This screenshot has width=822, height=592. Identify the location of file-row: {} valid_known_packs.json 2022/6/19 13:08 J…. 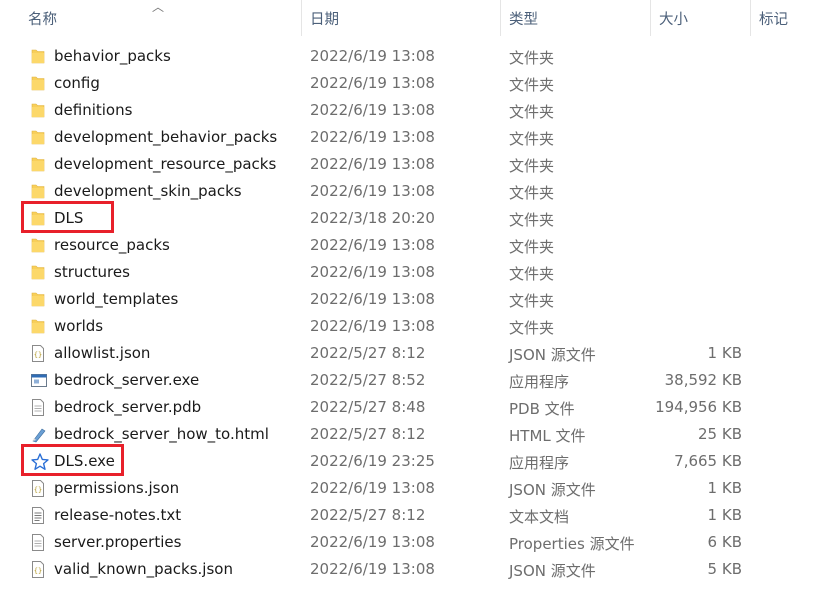
(411, 569).